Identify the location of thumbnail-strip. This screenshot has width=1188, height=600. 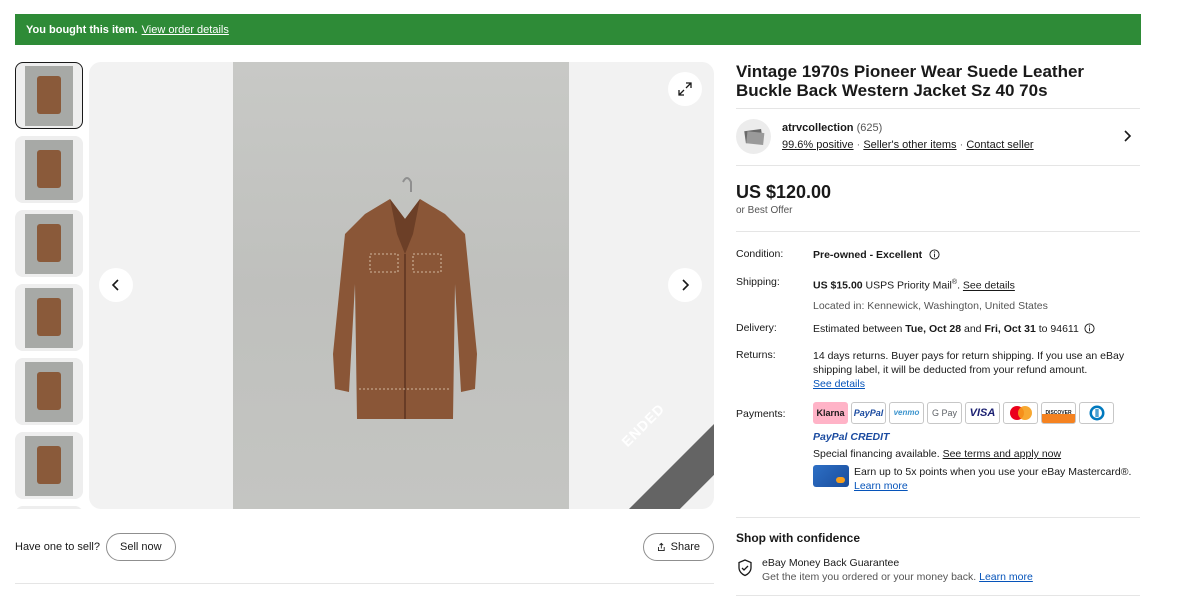
(49, 285).